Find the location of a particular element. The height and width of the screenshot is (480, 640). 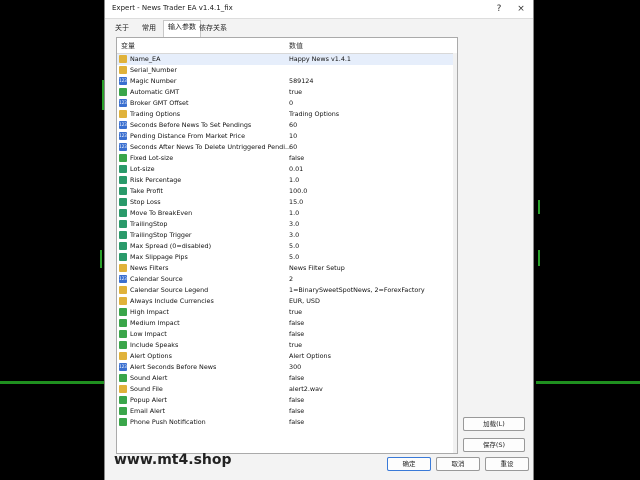

variable-value: Happy News v1.4.1 is located at coordinates (372, 59).